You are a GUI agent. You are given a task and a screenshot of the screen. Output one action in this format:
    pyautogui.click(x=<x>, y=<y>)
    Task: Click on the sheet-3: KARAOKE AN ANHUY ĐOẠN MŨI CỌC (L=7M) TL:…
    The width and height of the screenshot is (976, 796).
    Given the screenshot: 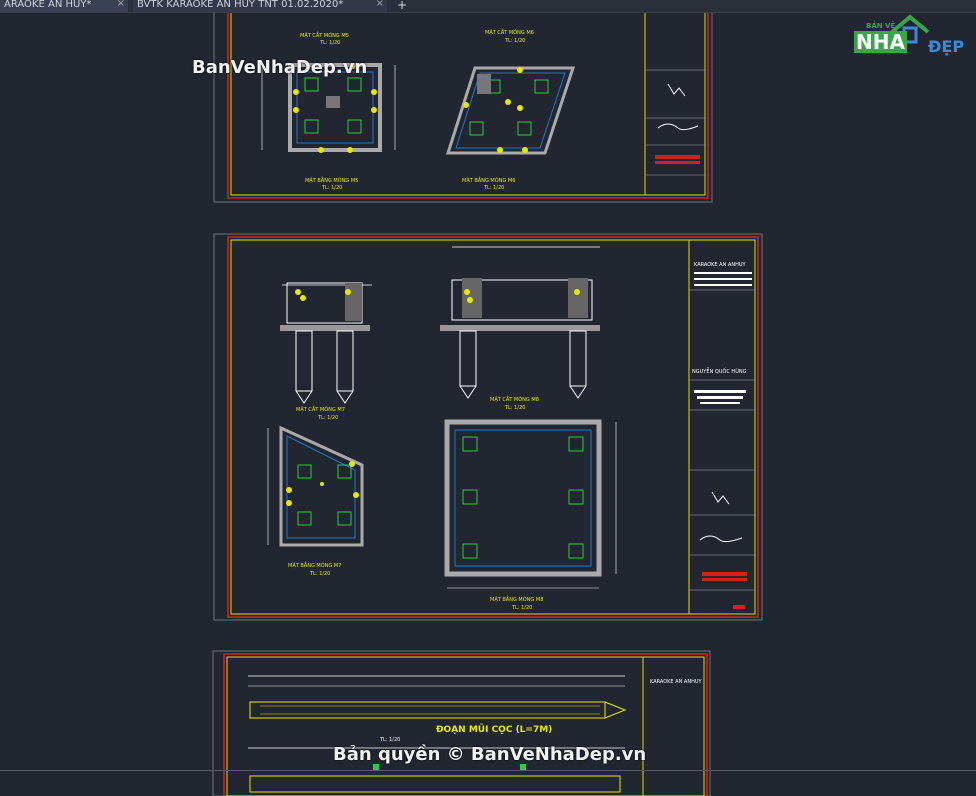 What is the action you would take?
    pyautogui.click(x=461, y=723)
    